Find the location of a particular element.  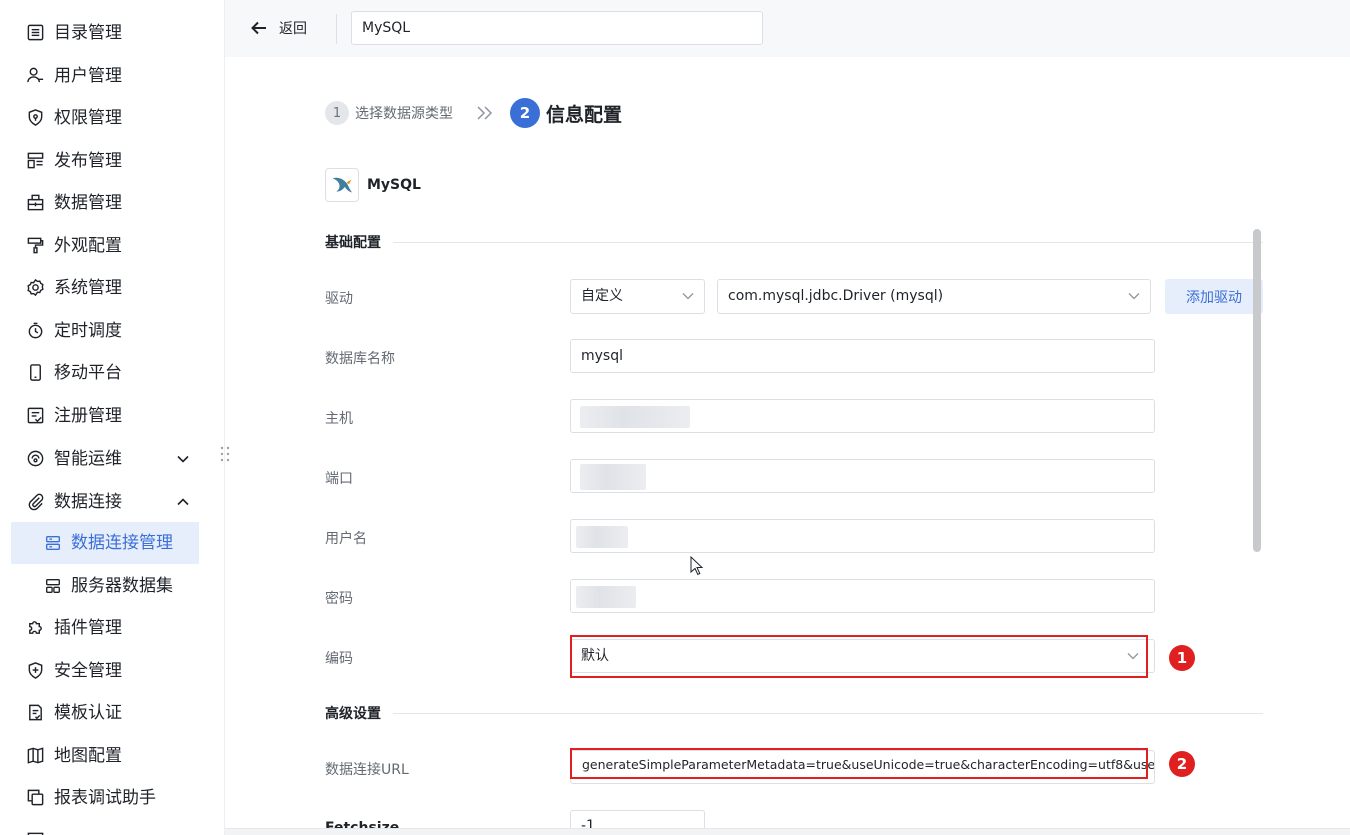

double-chevron-right-icon is located at coordinates (485, 113).